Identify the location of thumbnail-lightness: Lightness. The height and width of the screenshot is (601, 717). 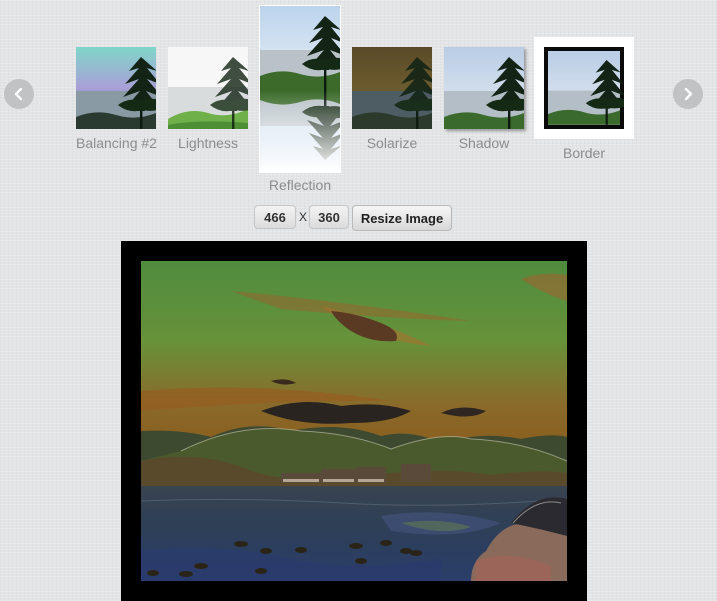
(208, 102).